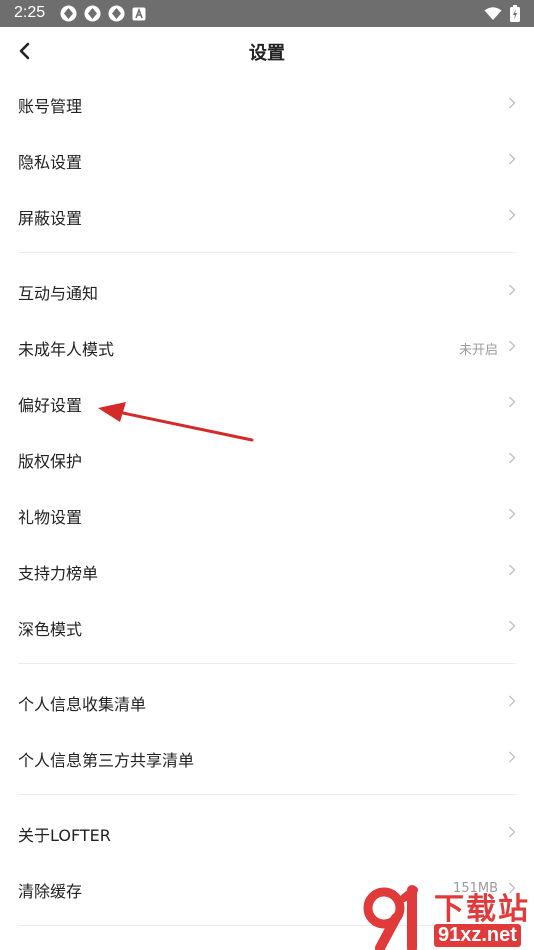  Describe the element at coordinates (50, 461) in the screenshot. I see `settings-item-label: 版权保护` at that location.